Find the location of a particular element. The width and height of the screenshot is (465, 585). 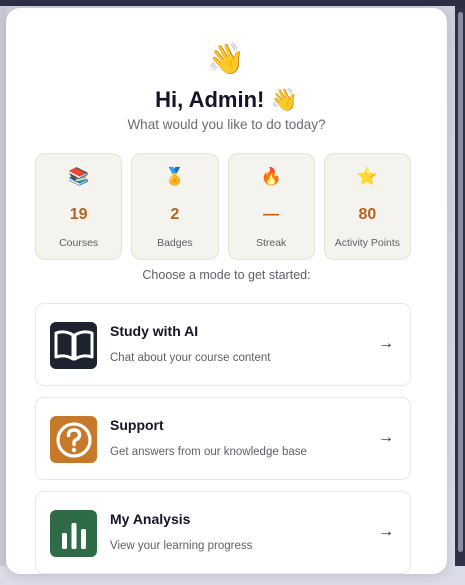

stat-card-activity-points: ⭐ 80 Activity Points is located at coordinates (367, 206).